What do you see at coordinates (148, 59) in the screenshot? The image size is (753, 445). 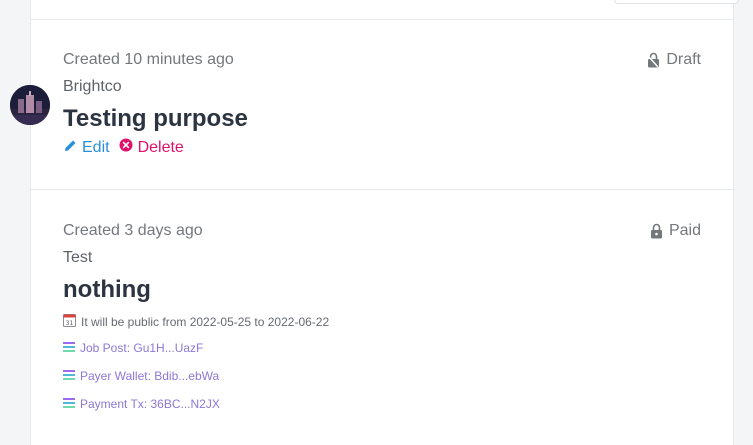 I see `created-time: Created 10 minutes ago` at bounding box center [148, 59].